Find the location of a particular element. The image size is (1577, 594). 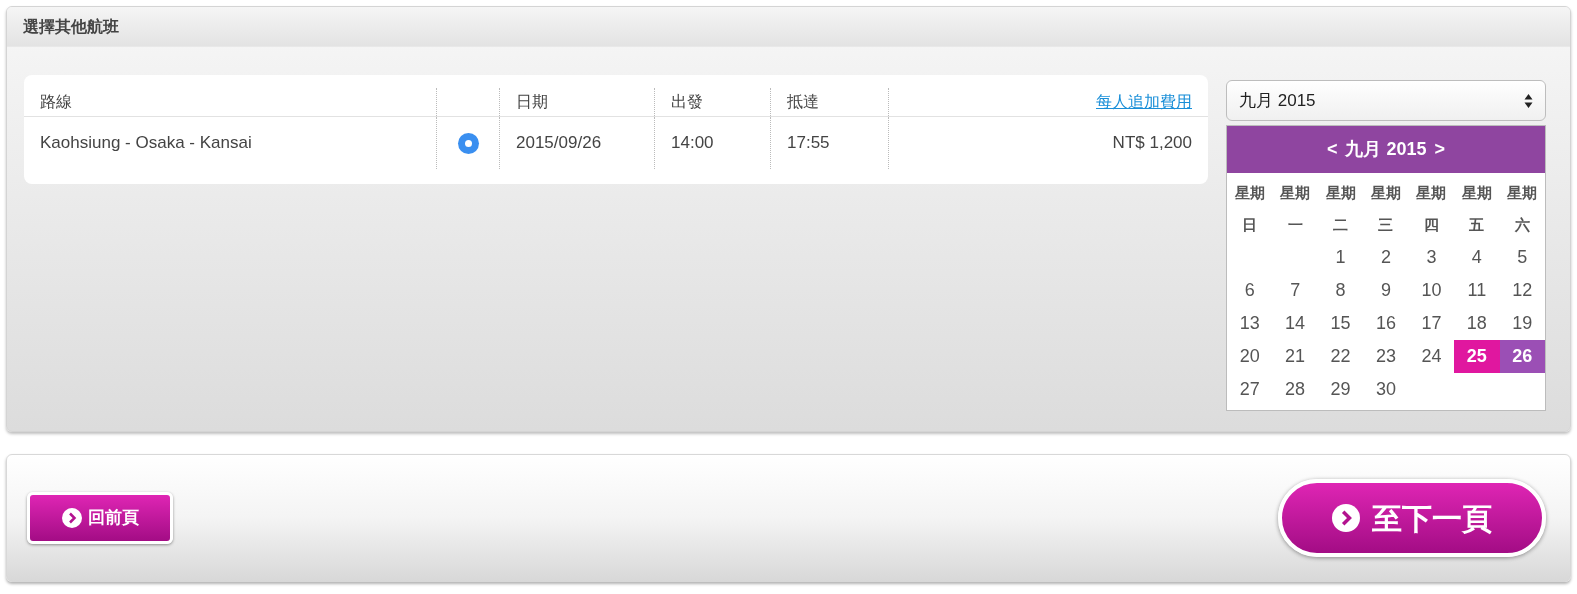

weekday-label: 四 is located at coordinates (1431, 225).